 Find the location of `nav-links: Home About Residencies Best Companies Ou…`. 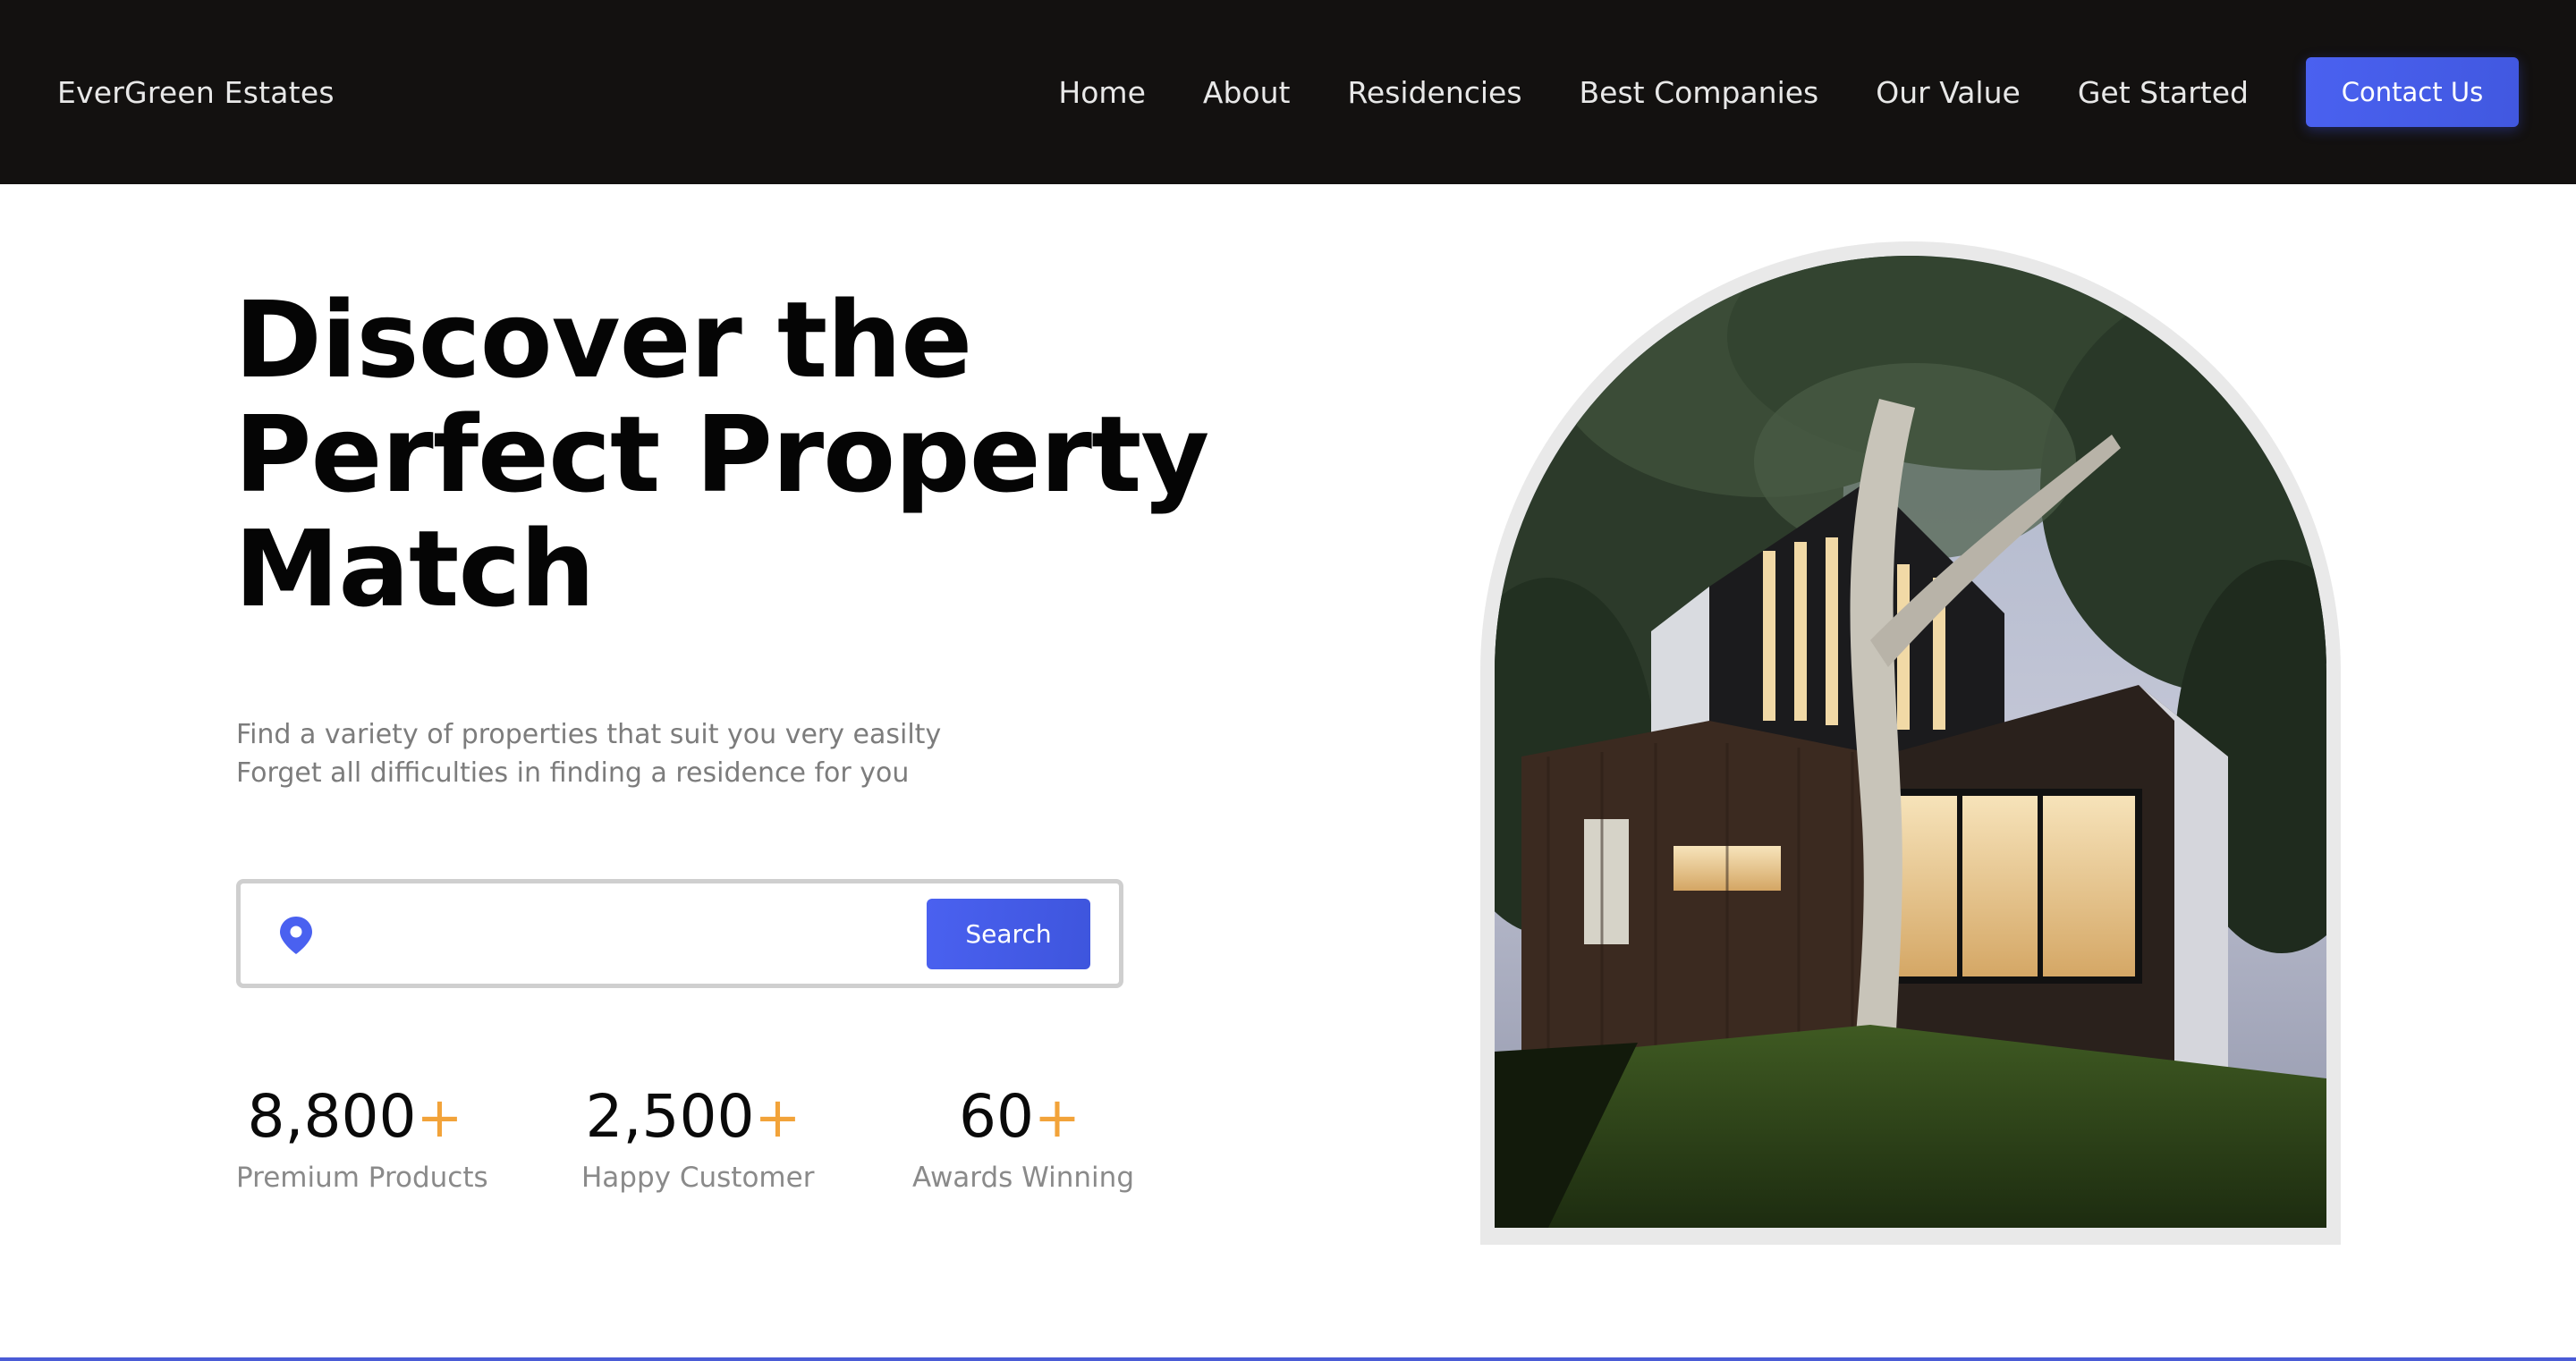

nav-links: Home About Residencies Best Companies Ou… is located at coordinates (1653, 92).